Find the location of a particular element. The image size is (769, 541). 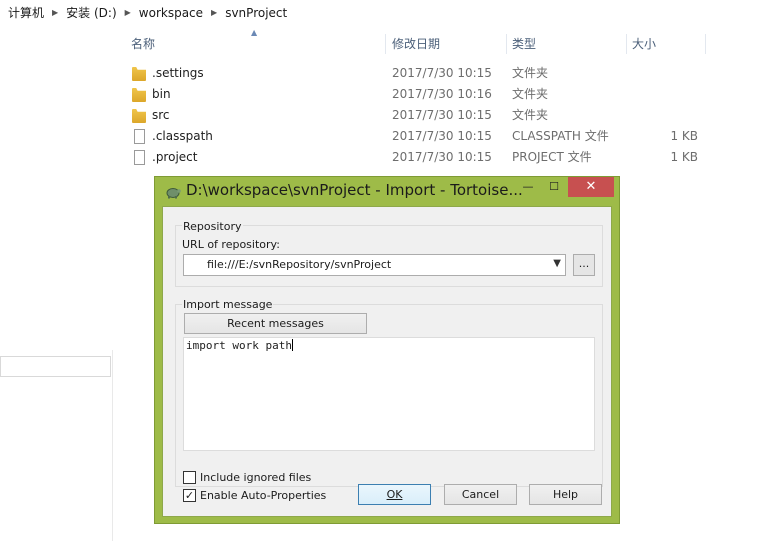

close-button: ✕ is located at coordinates (591, 187).